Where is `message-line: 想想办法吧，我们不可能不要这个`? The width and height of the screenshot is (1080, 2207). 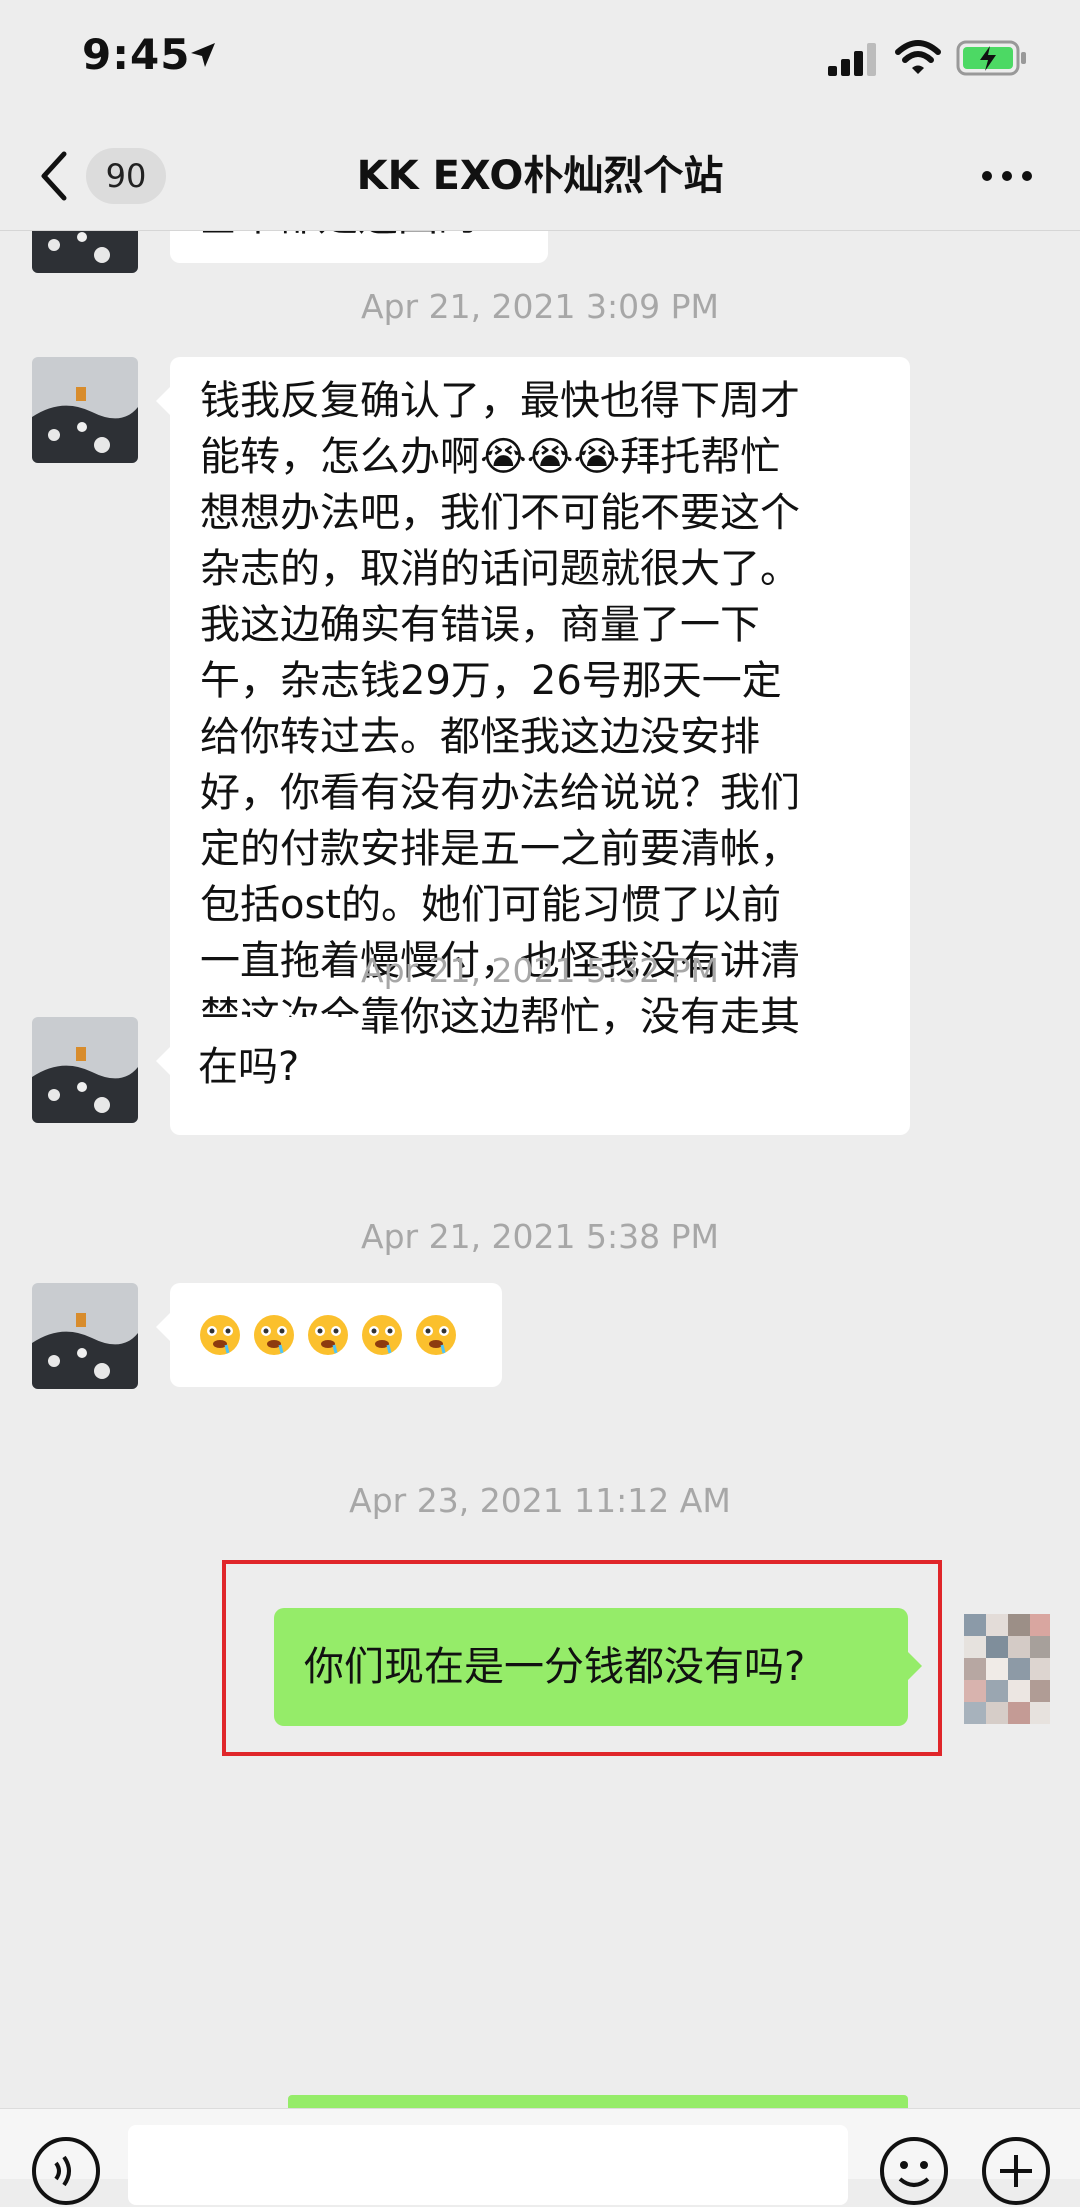
message-line: 想想办法吧，我们不可能不要这个 is located at coordinates (500, 513).